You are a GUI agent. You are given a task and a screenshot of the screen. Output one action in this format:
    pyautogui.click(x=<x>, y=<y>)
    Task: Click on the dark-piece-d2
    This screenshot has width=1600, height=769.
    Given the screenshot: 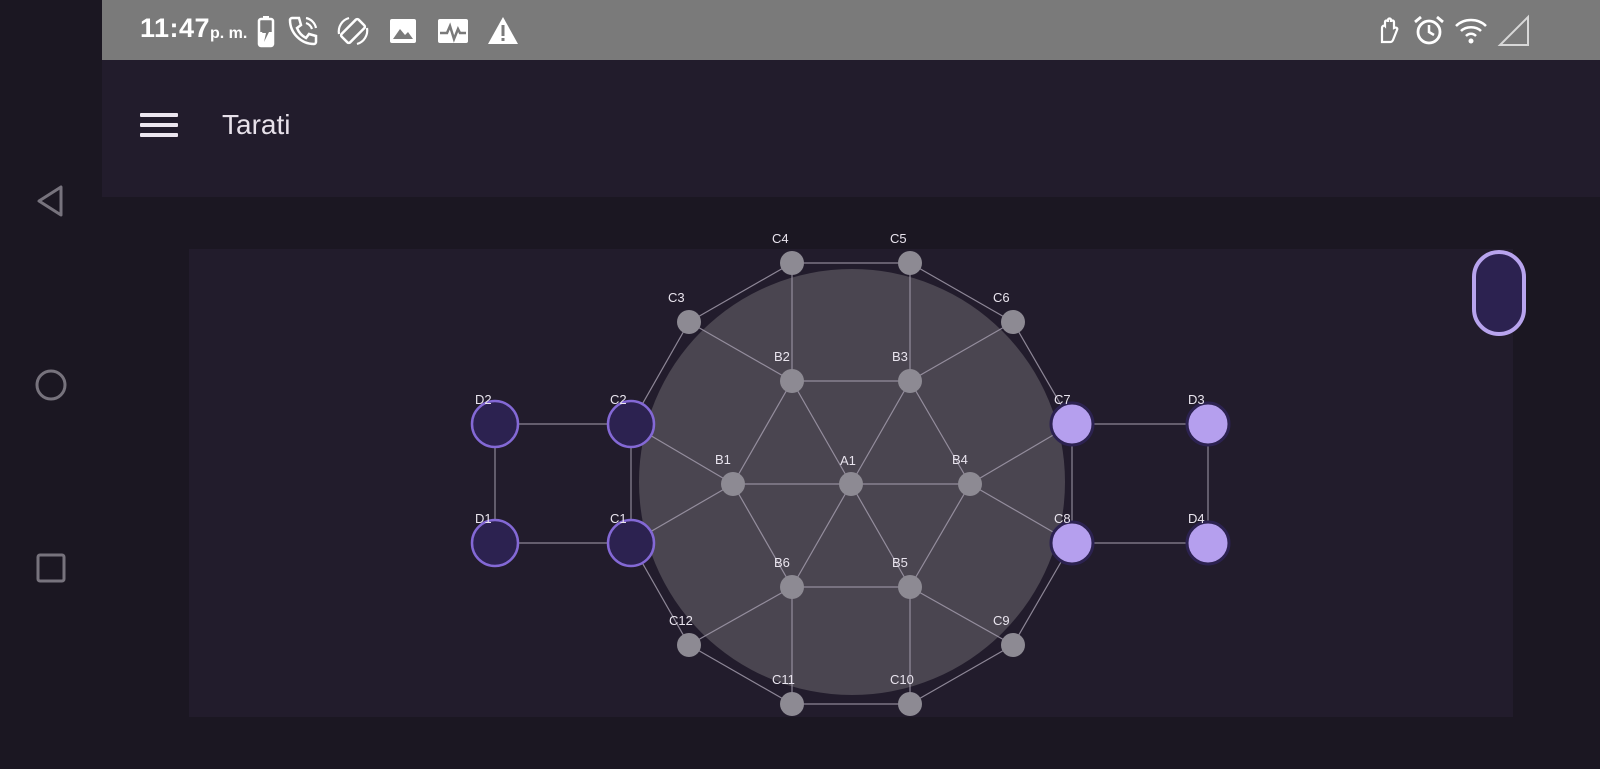 What is the action you would take?
    pyautogui.click(x=495, y=424)
    